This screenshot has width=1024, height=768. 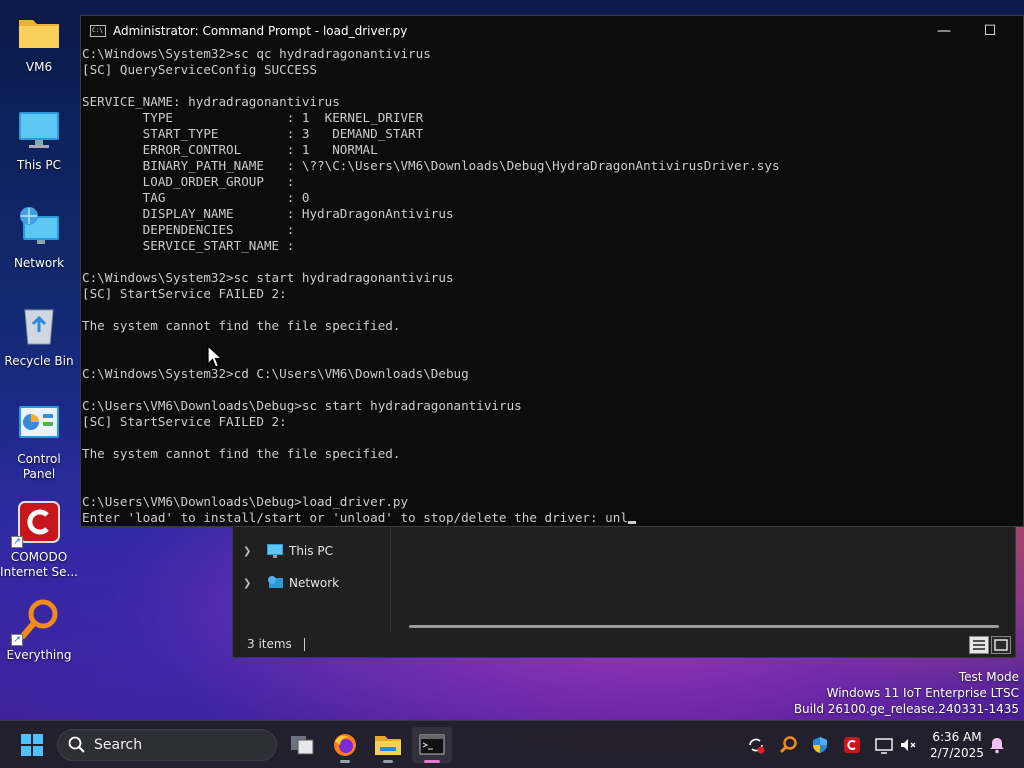 What do you see at coordinates (215, 356) in the screenshot?
I see `mouse-pointer-icon` at bounding box center [215, 356].